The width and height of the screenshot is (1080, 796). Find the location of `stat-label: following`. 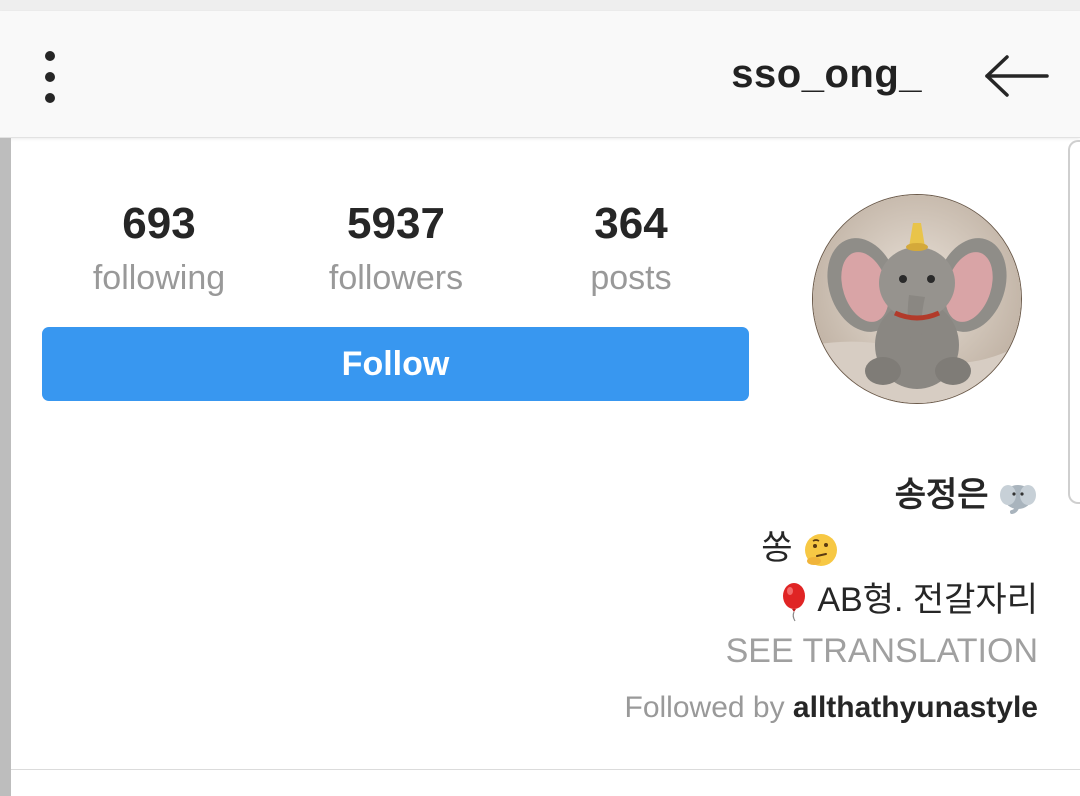

stat-label: following is located at coordinates (159, 278).